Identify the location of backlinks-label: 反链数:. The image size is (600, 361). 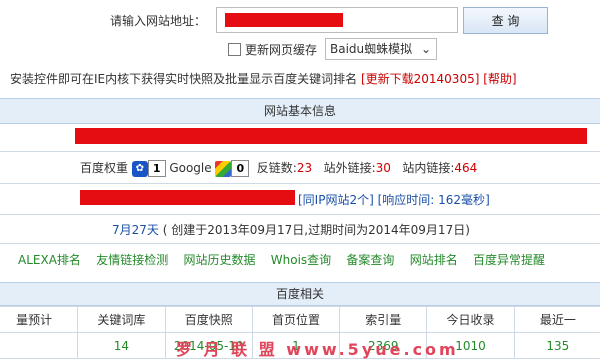
(276, 168).